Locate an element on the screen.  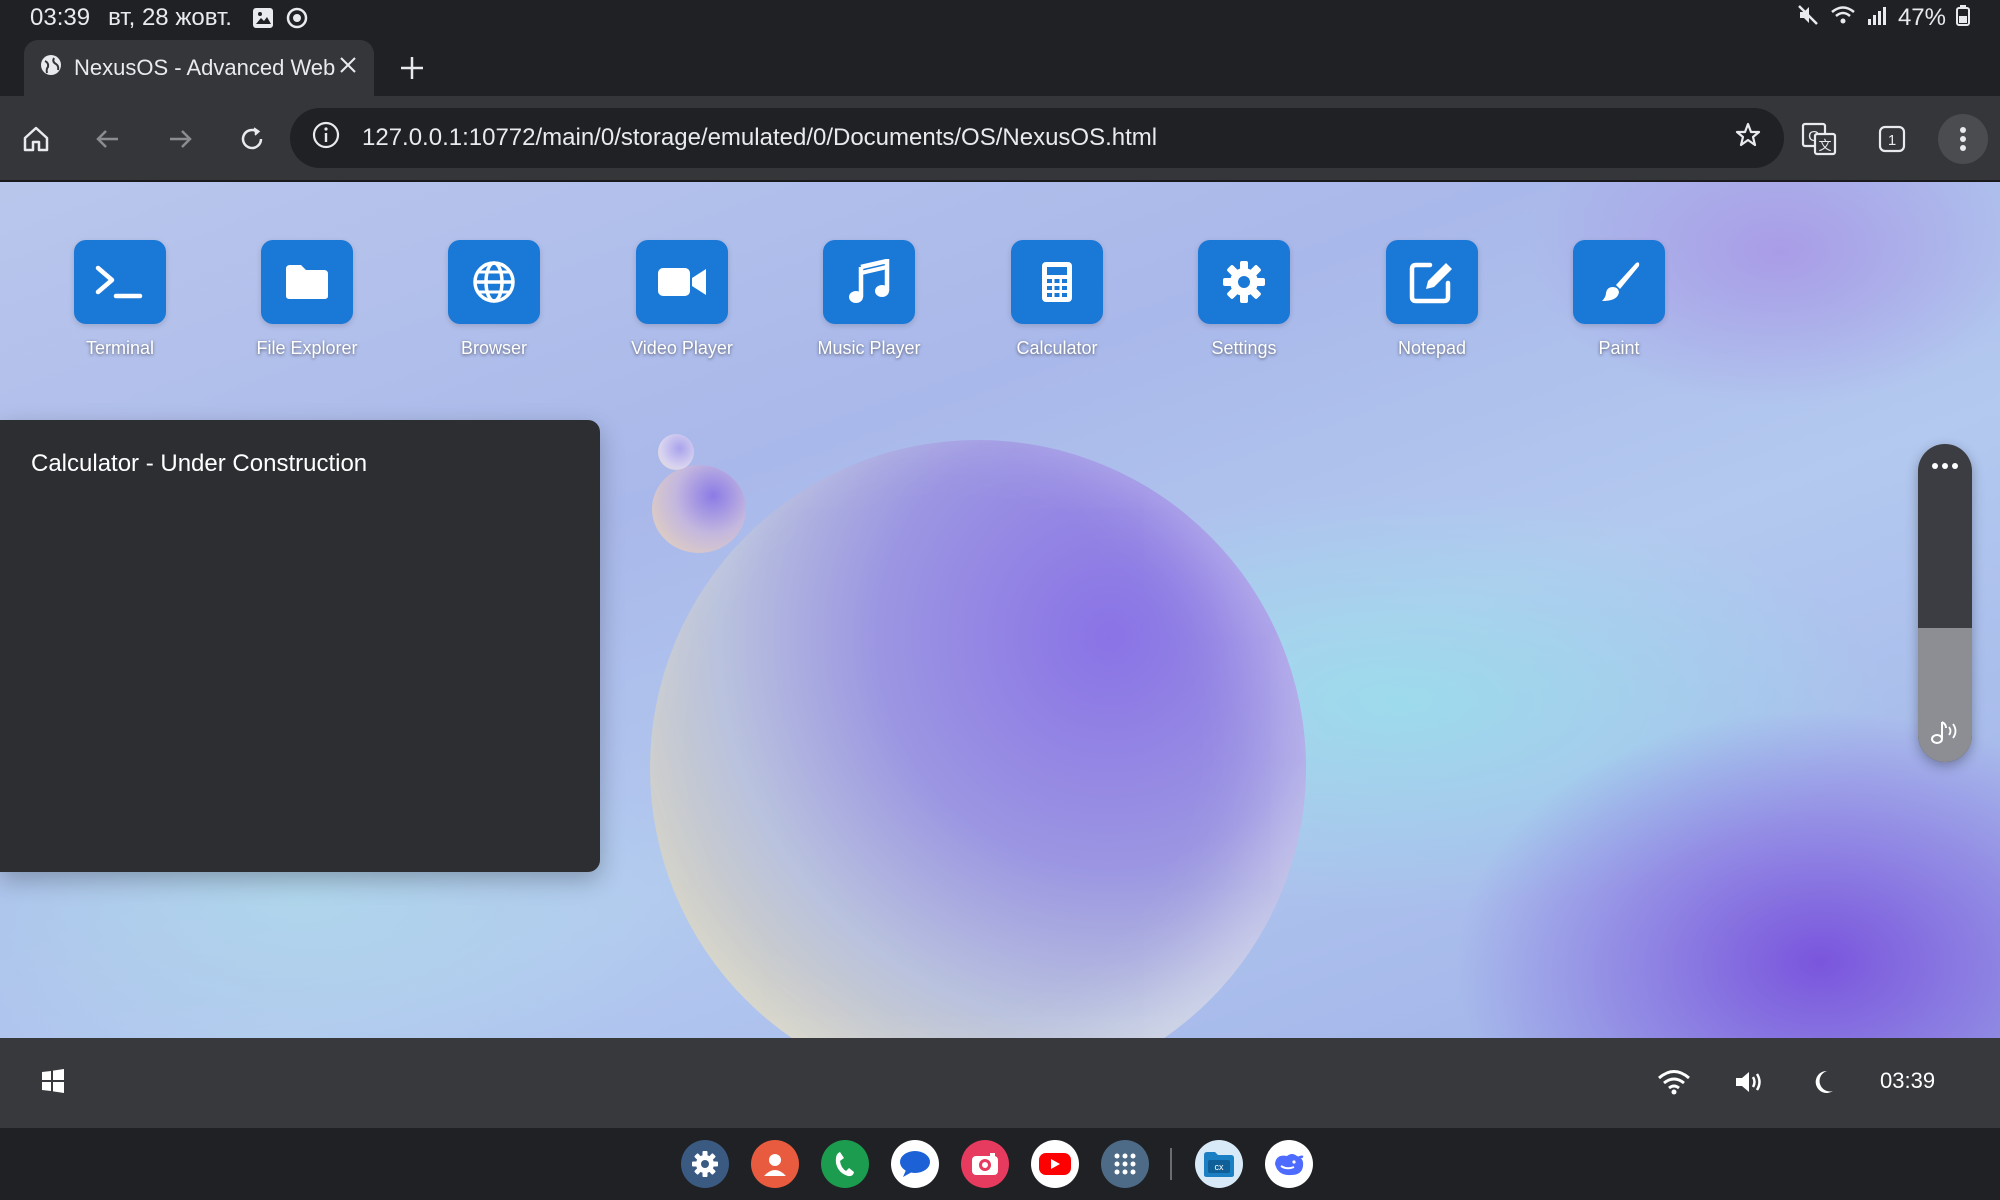
brush-icon is located at coordinates (1619, 282).